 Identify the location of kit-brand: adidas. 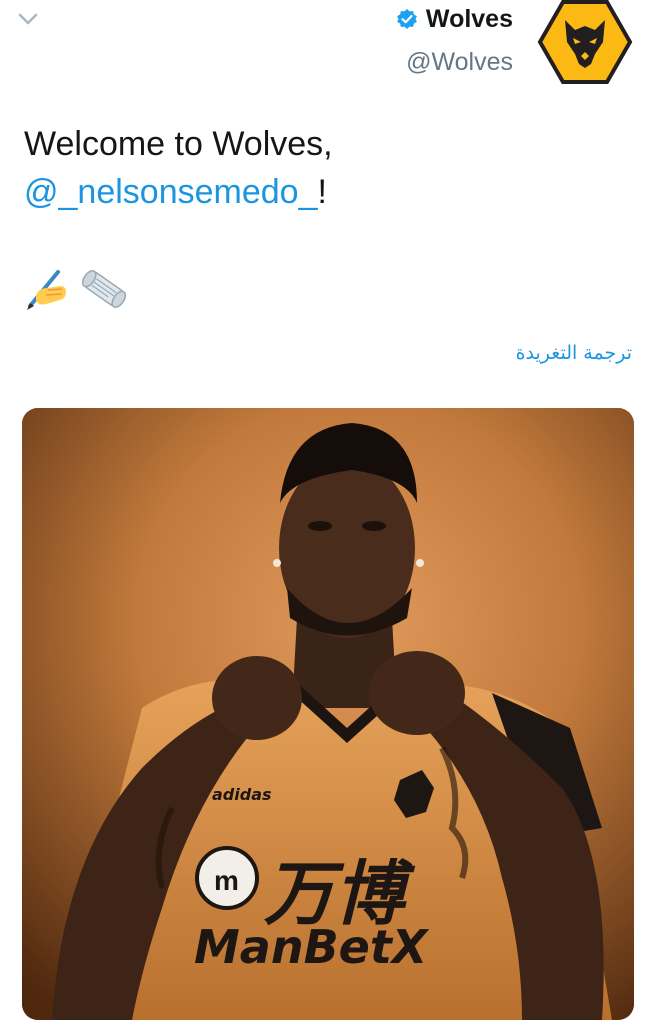
(242, 794).